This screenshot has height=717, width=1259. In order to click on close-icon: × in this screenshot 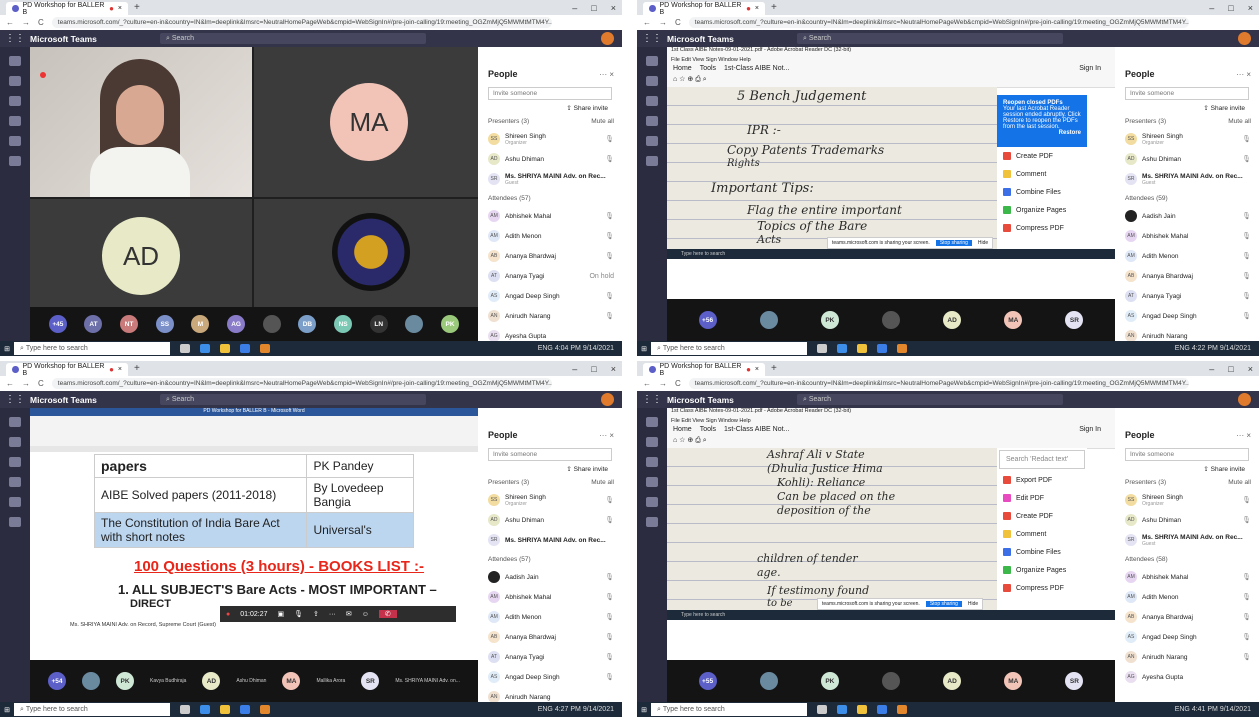, I will do `click(757, 369)`.